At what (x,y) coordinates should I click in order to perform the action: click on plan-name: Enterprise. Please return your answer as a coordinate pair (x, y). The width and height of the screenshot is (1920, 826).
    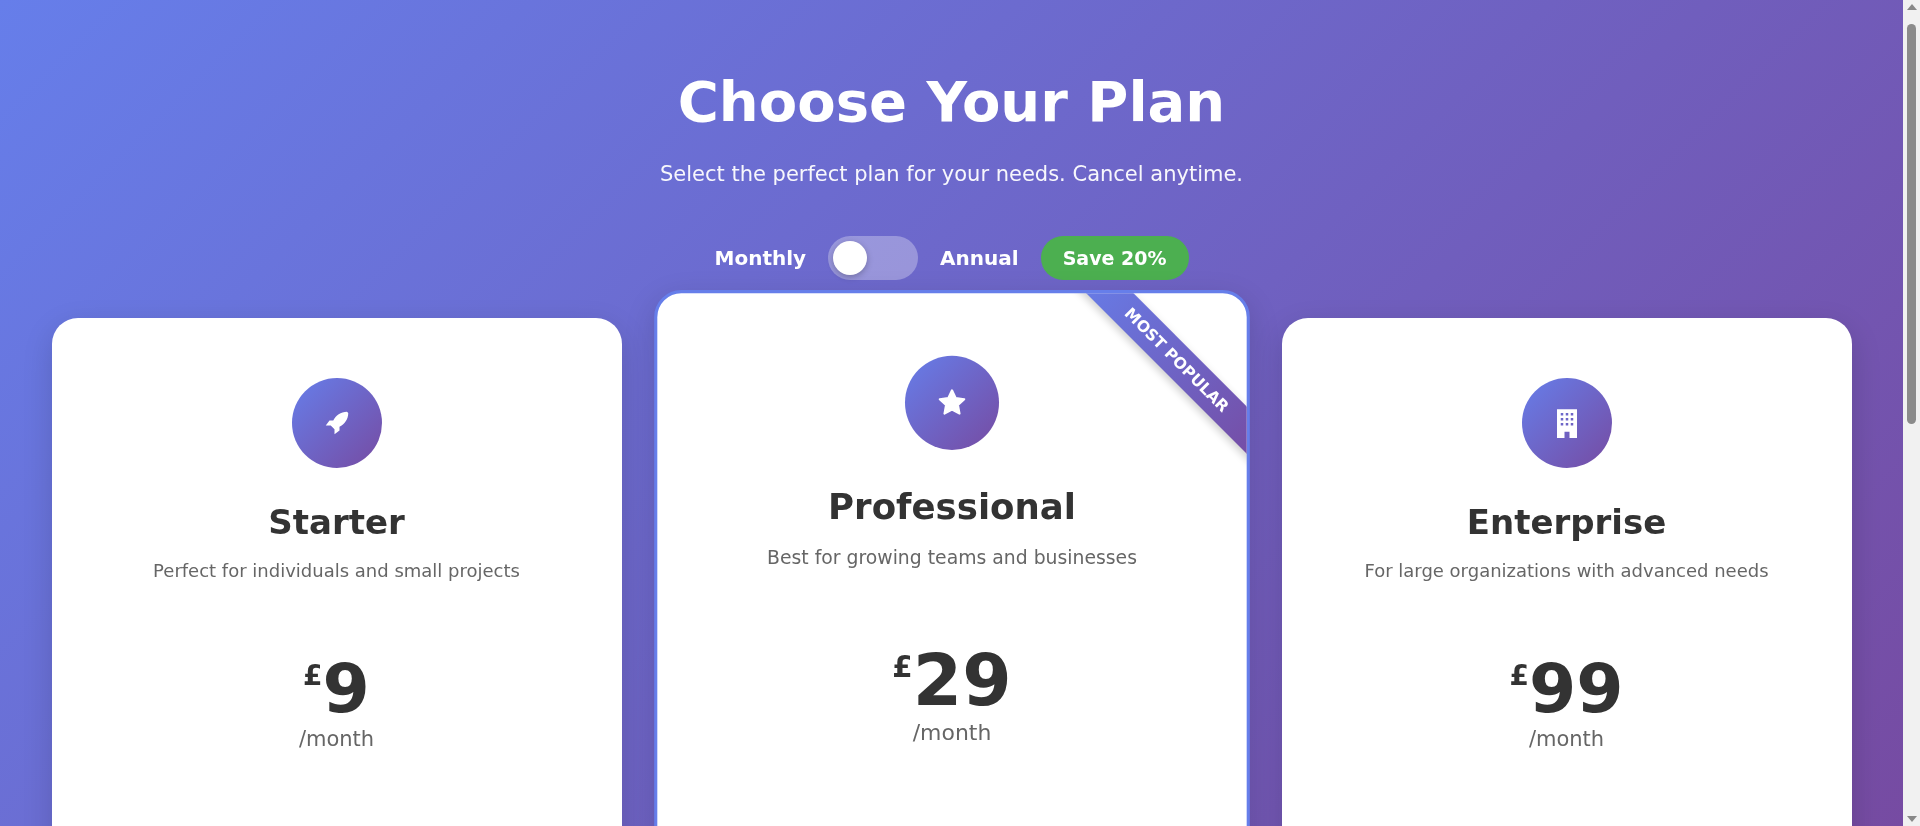
    Looking at the image, I should click on (1566, 522).